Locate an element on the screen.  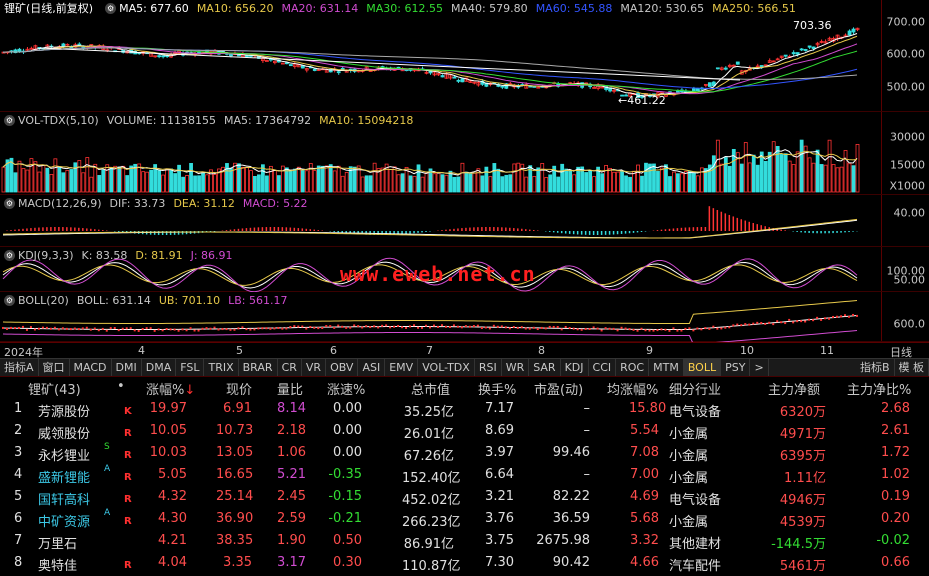
name-flag: S is located at coordinates (107, 447).